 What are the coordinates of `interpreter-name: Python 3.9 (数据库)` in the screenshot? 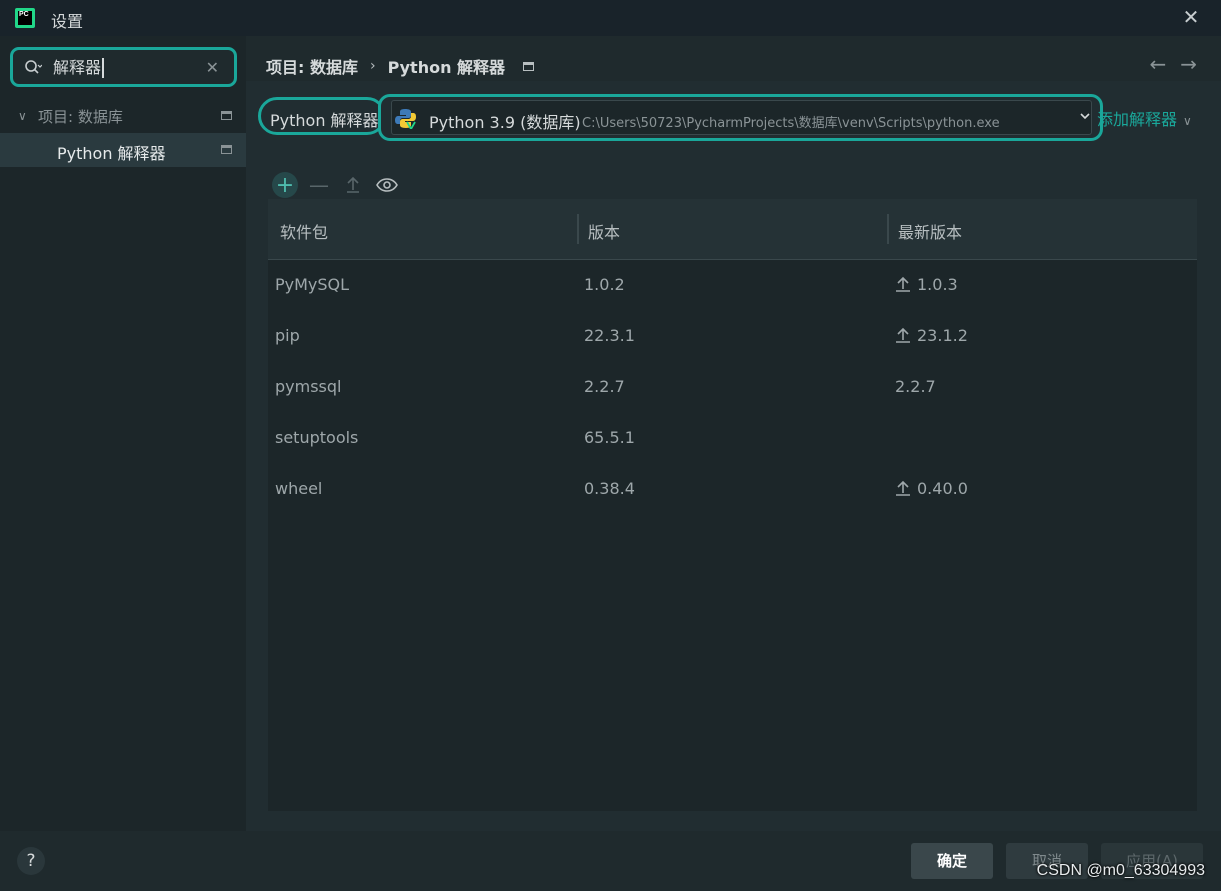 It's located at (505, 122).